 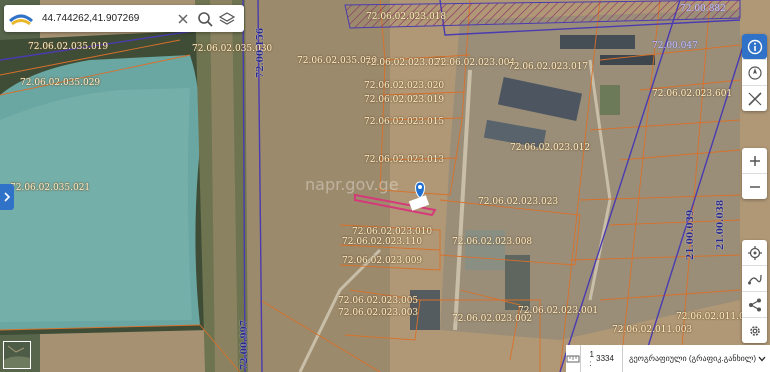 I want to click on chevron-down-icon, so click(x=762, y=358).